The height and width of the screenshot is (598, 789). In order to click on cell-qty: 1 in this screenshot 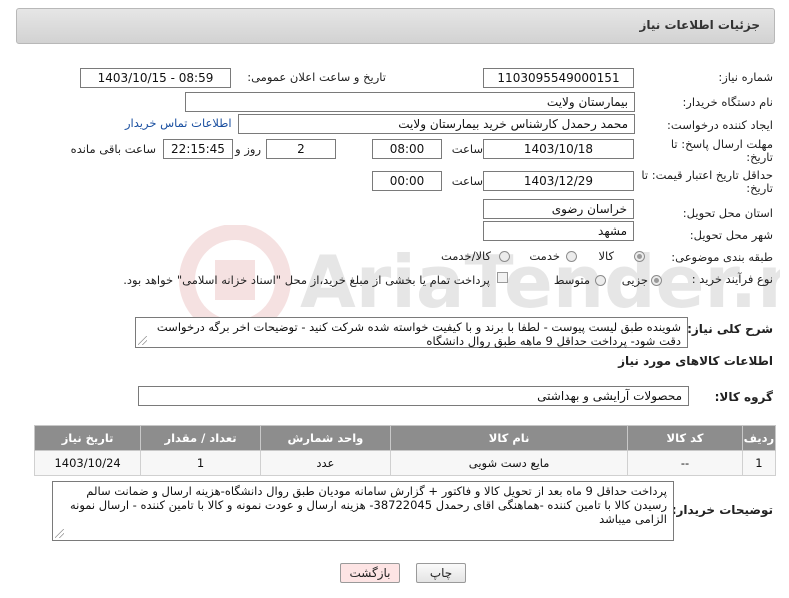, I will do `click(200, 463)`.